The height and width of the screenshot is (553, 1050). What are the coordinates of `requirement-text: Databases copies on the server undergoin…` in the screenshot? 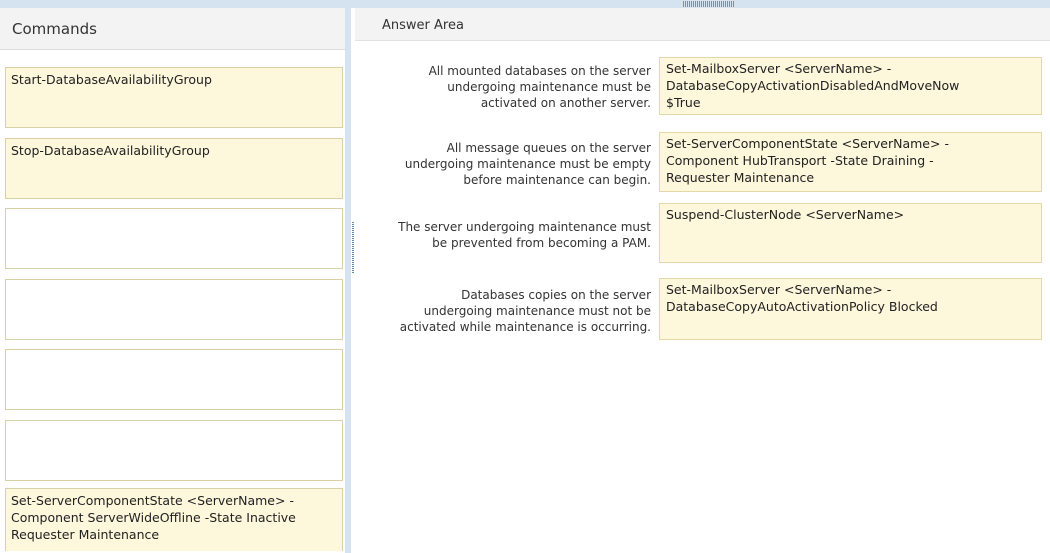 It's located at (525, 311).